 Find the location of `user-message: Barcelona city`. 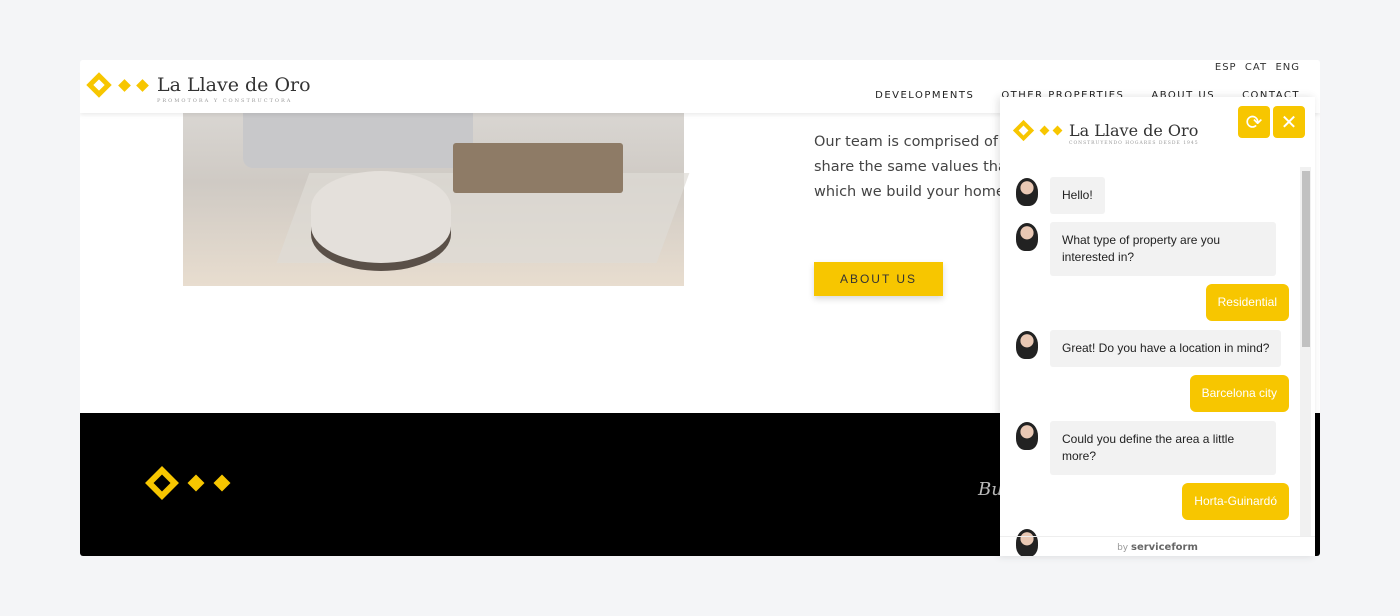

user-message: Barcelona city is located at coordinates (1239, 393).